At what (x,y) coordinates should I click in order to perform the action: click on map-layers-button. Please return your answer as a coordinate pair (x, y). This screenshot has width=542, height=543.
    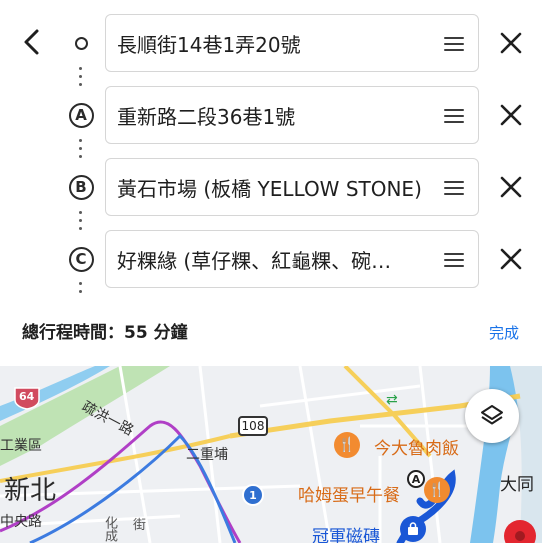
    Looking at the image, I should click on (492, 416).